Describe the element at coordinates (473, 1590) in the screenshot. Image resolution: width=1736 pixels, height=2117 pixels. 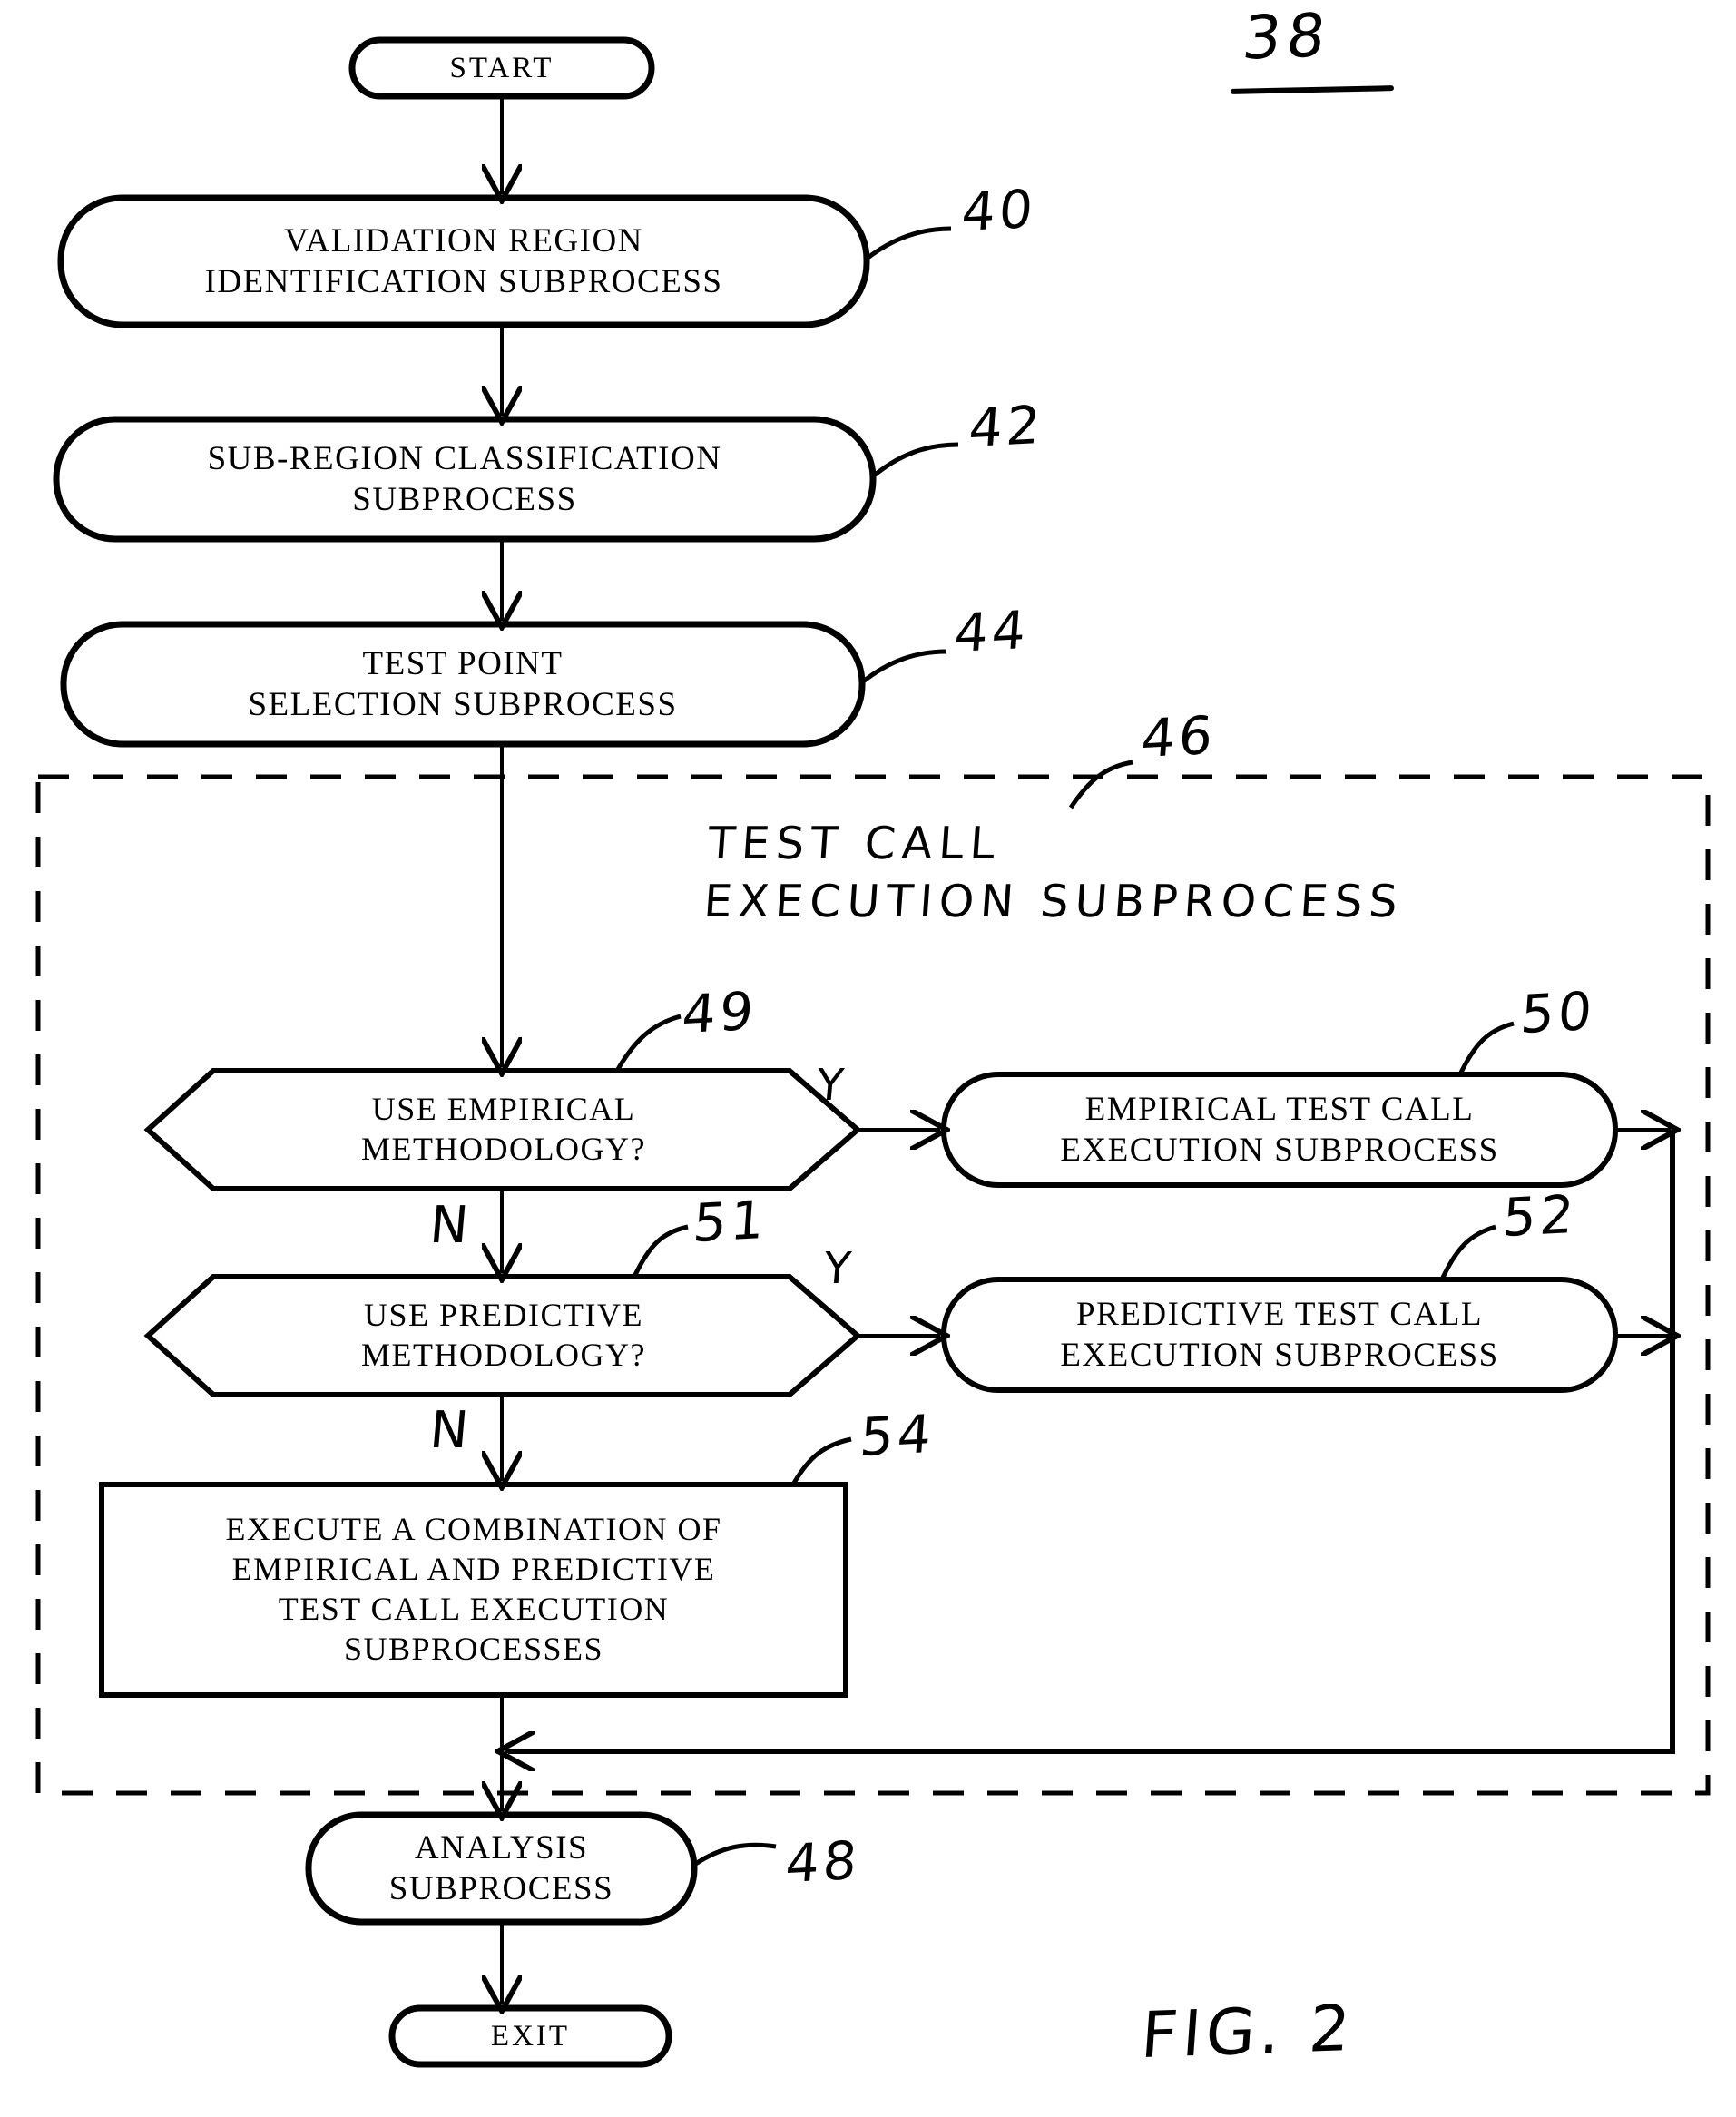
I see `combination-execution-shape` at that location.